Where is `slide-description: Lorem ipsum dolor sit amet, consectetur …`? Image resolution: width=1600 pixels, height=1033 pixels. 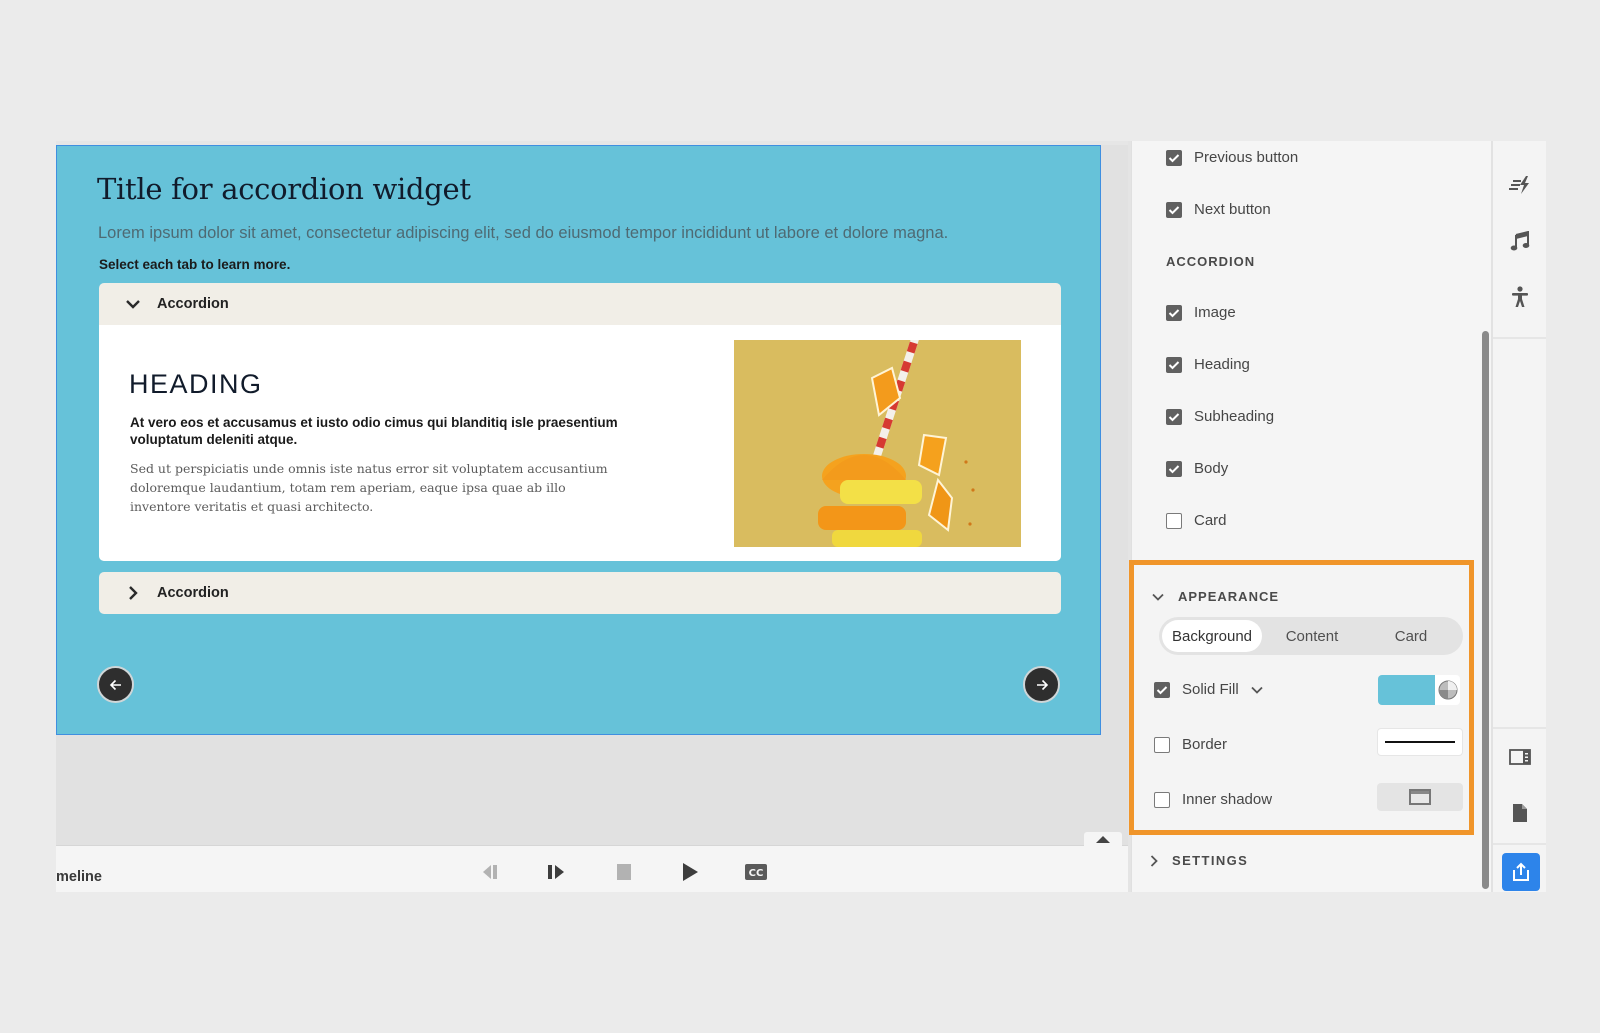 slide-description: Lorem ipsum dolor sit amet, consectetur … is located at coordinates (523, 233).